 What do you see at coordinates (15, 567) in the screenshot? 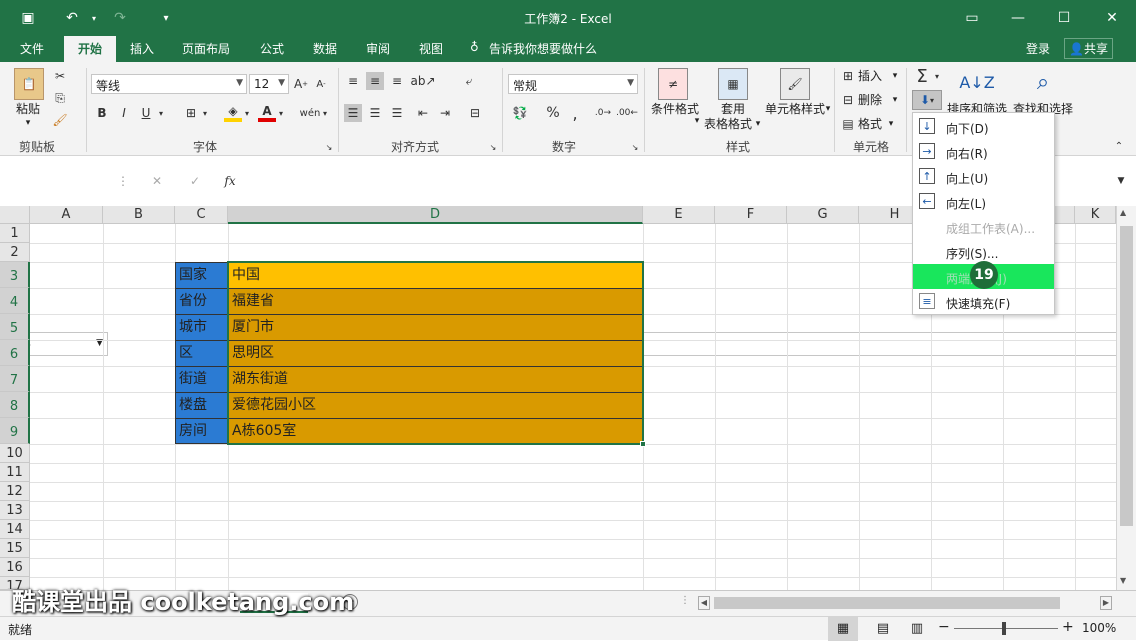
I see `row-header-16: 16` at bounding box center [15, 567].